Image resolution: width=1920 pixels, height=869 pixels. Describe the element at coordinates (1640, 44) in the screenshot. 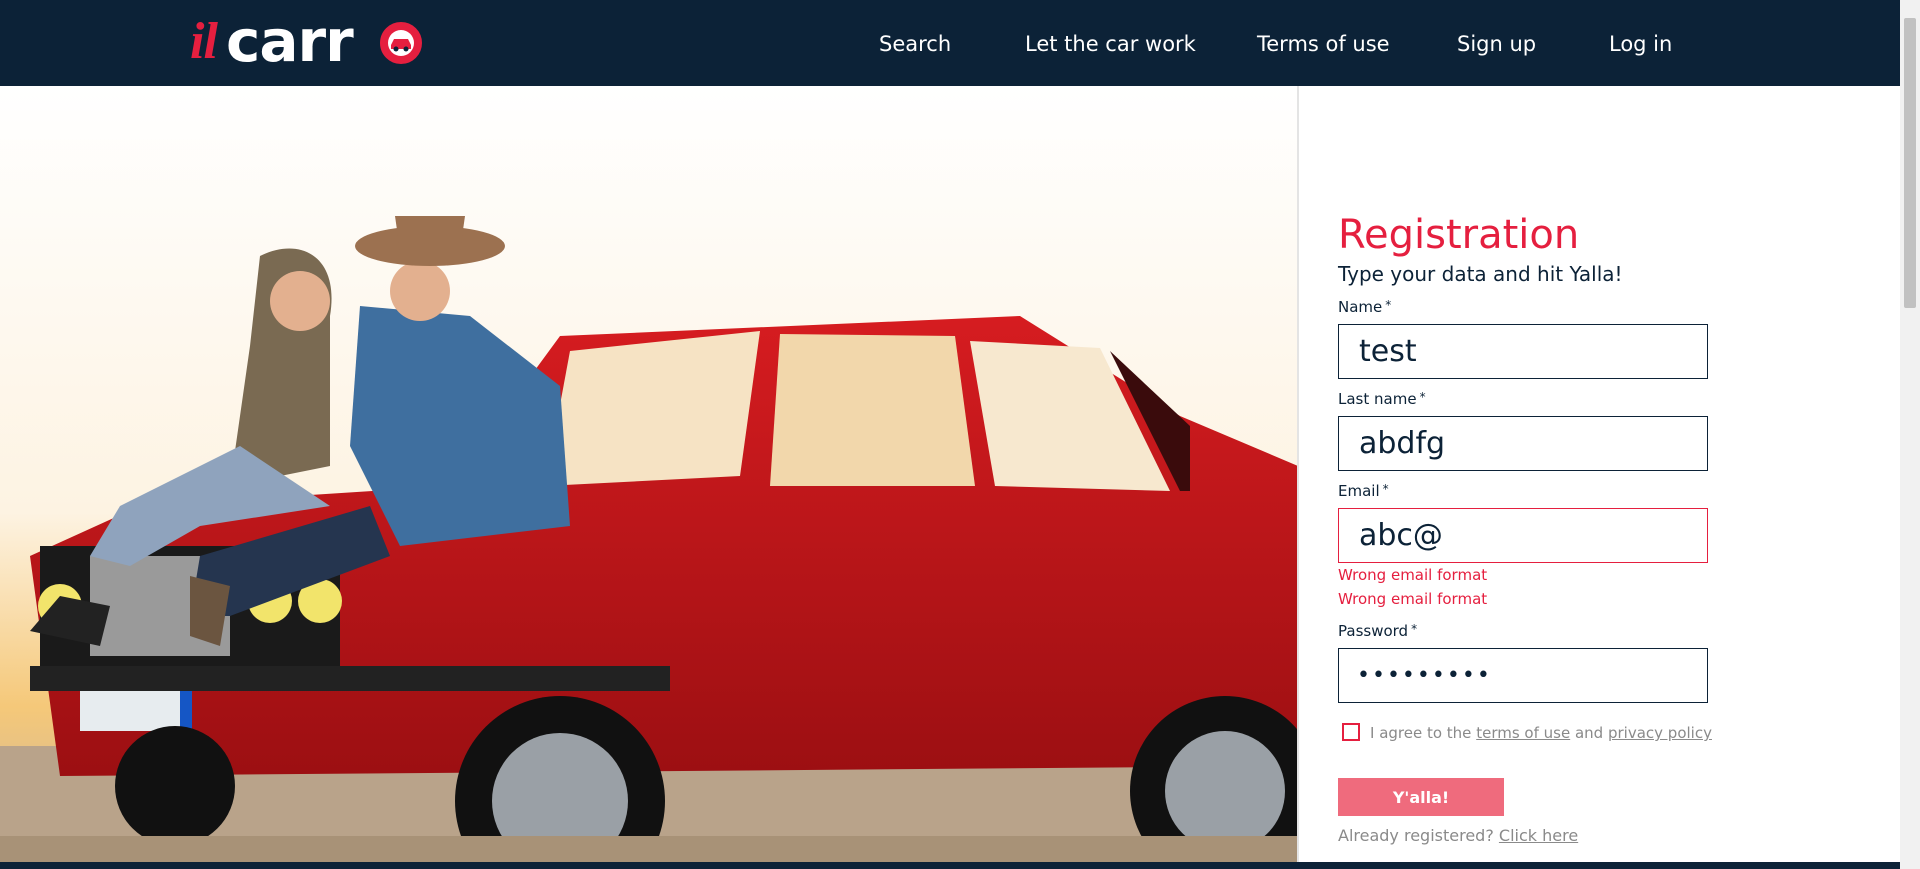

I see `nav-log-in: Log in` at that location.